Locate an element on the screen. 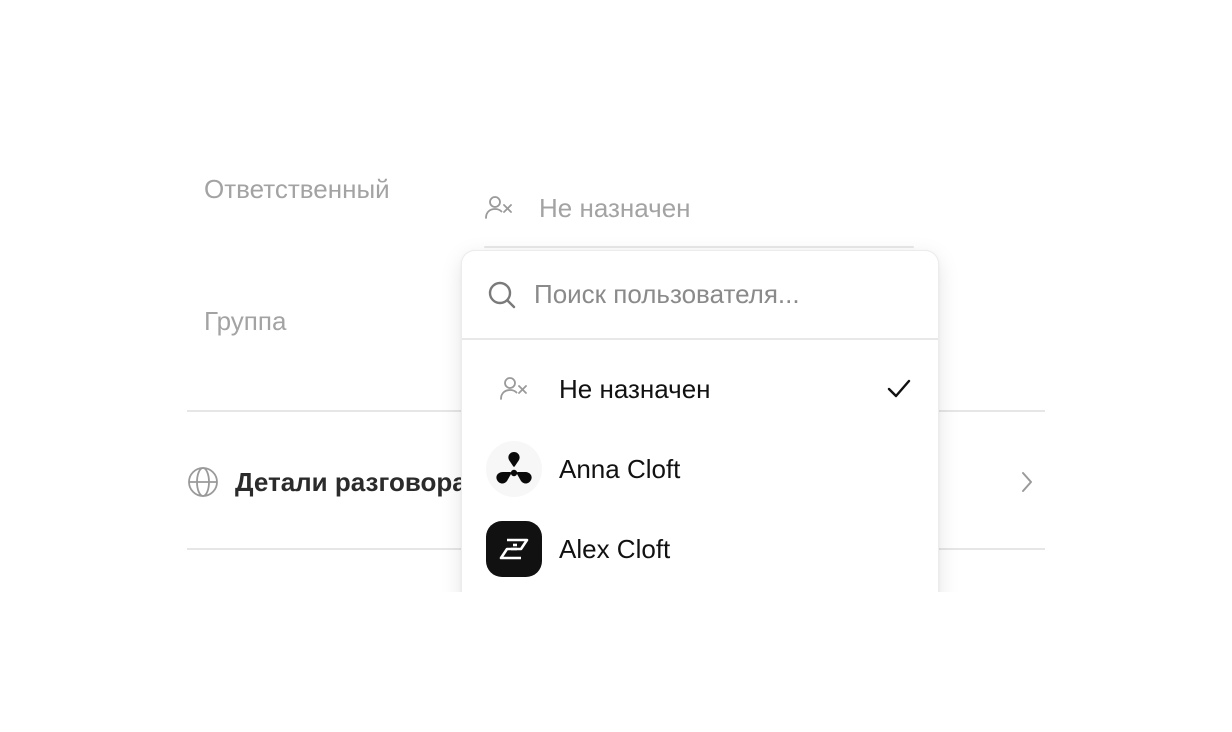  chevron-right-icon is located at coordinates (1027, 482).